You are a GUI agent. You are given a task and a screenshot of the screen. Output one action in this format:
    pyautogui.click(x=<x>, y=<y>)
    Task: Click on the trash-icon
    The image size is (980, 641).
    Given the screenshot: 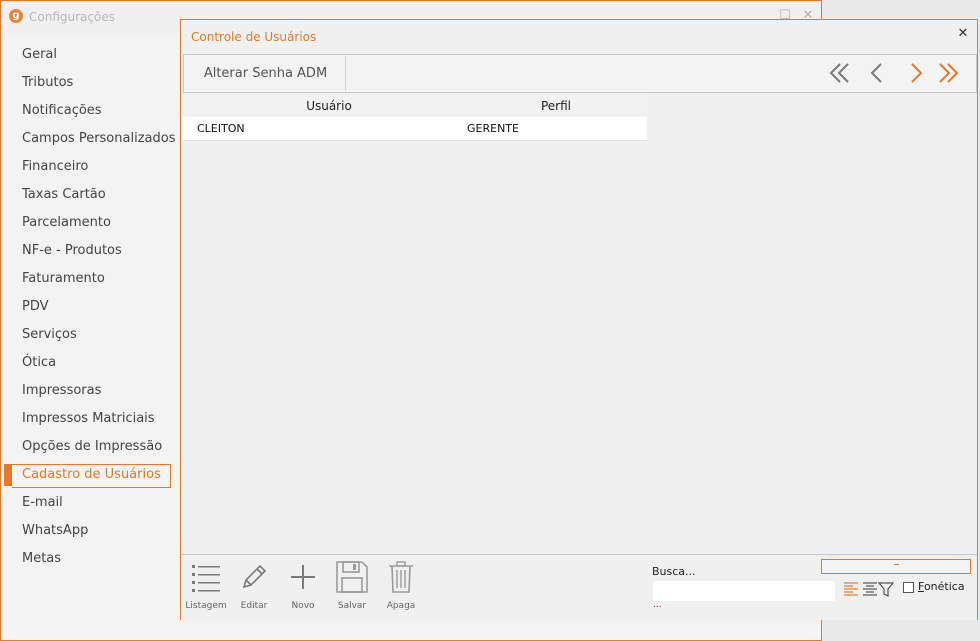 What is the action you would take?
    pyautogui.click(x=401, y=577)
    